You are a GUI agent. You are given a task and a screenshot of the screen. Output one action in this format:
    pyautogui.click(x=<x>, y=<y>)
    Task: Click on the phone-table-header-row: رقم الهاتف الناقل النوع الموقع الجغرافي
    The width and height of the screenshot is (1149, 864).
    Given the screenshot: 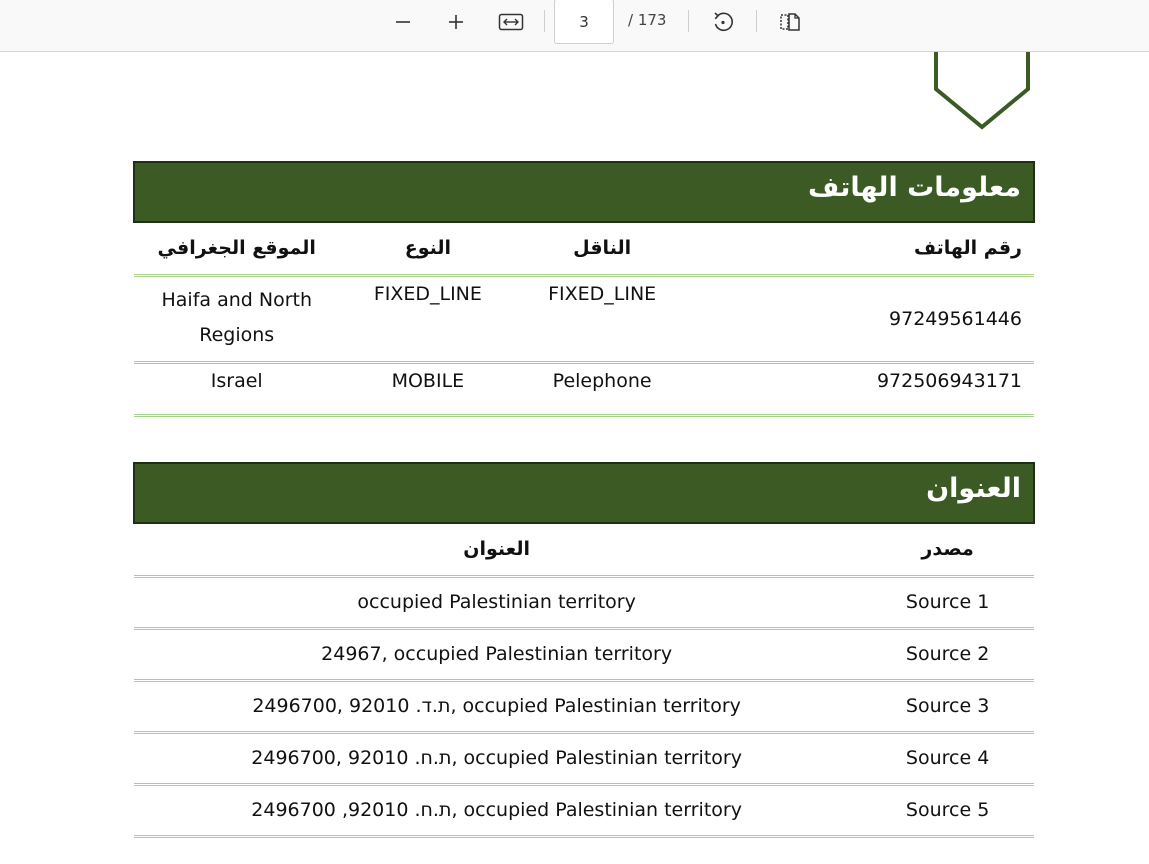 What is the action you would take?
    pyautogui.click(x=584, y=249)
    